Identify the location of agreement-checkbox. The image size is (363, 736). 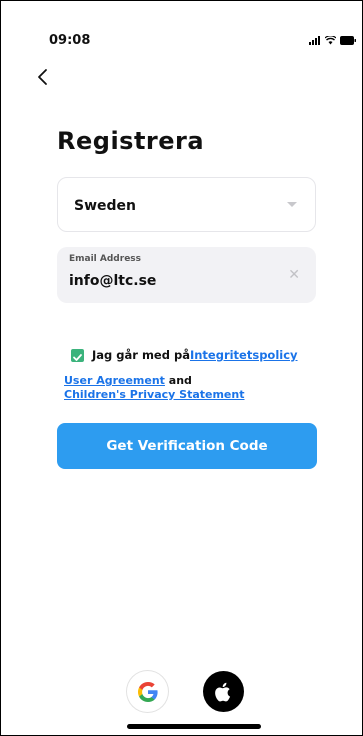
(77, 355).